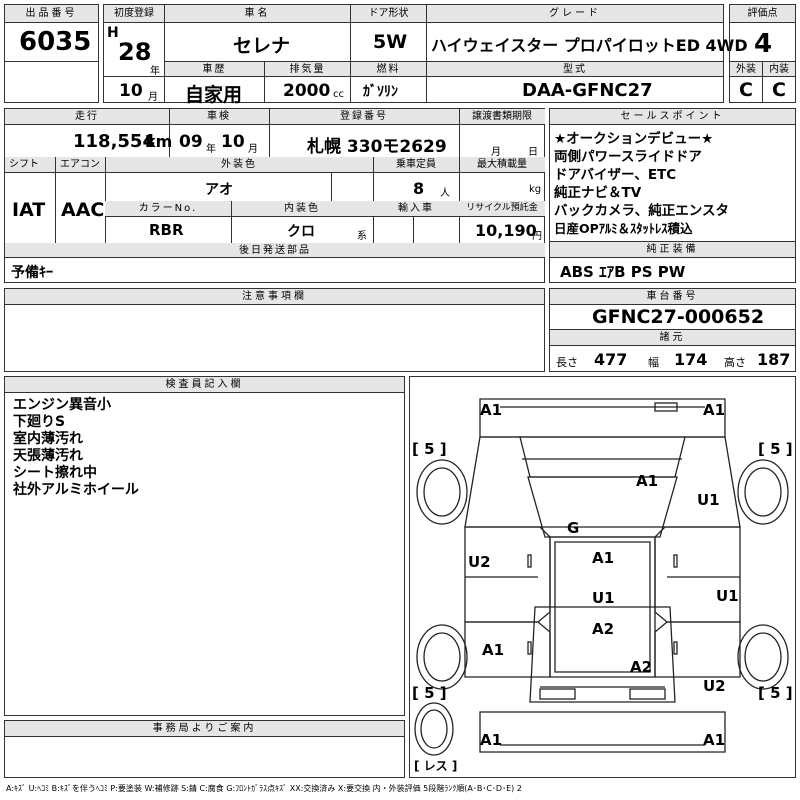  Describe the element at coordinates (30, 165) in the screenshot. I see `shift-label: シフト` at that location.